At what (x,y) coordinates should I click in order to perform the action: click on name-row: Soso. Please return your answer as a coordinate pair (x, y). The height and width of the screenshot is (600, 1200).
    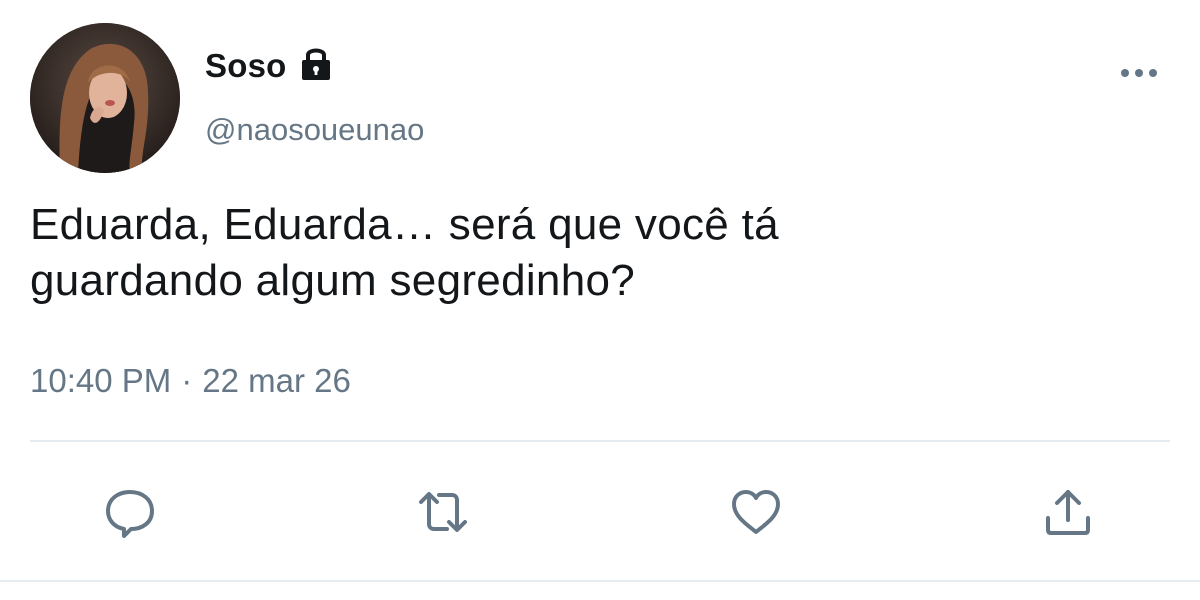
    Looking at the image, I should click on (270, 66).